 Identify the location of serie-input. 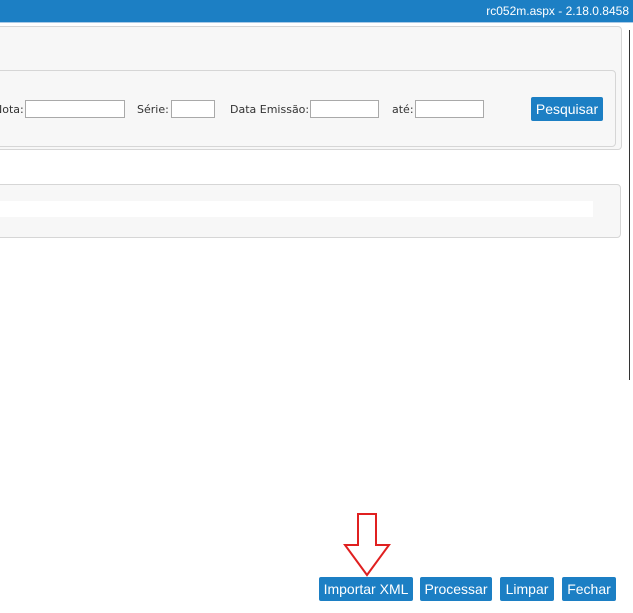
(193, 109).